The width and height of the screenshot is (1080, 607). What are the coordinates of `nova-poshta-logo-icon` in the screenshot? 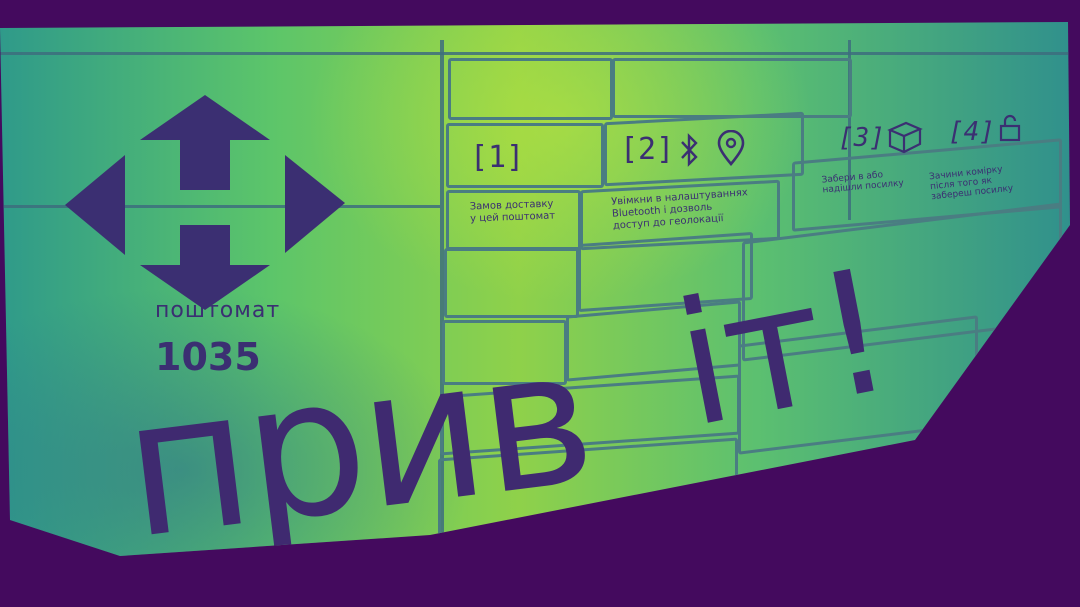 It's located at (205, 202).